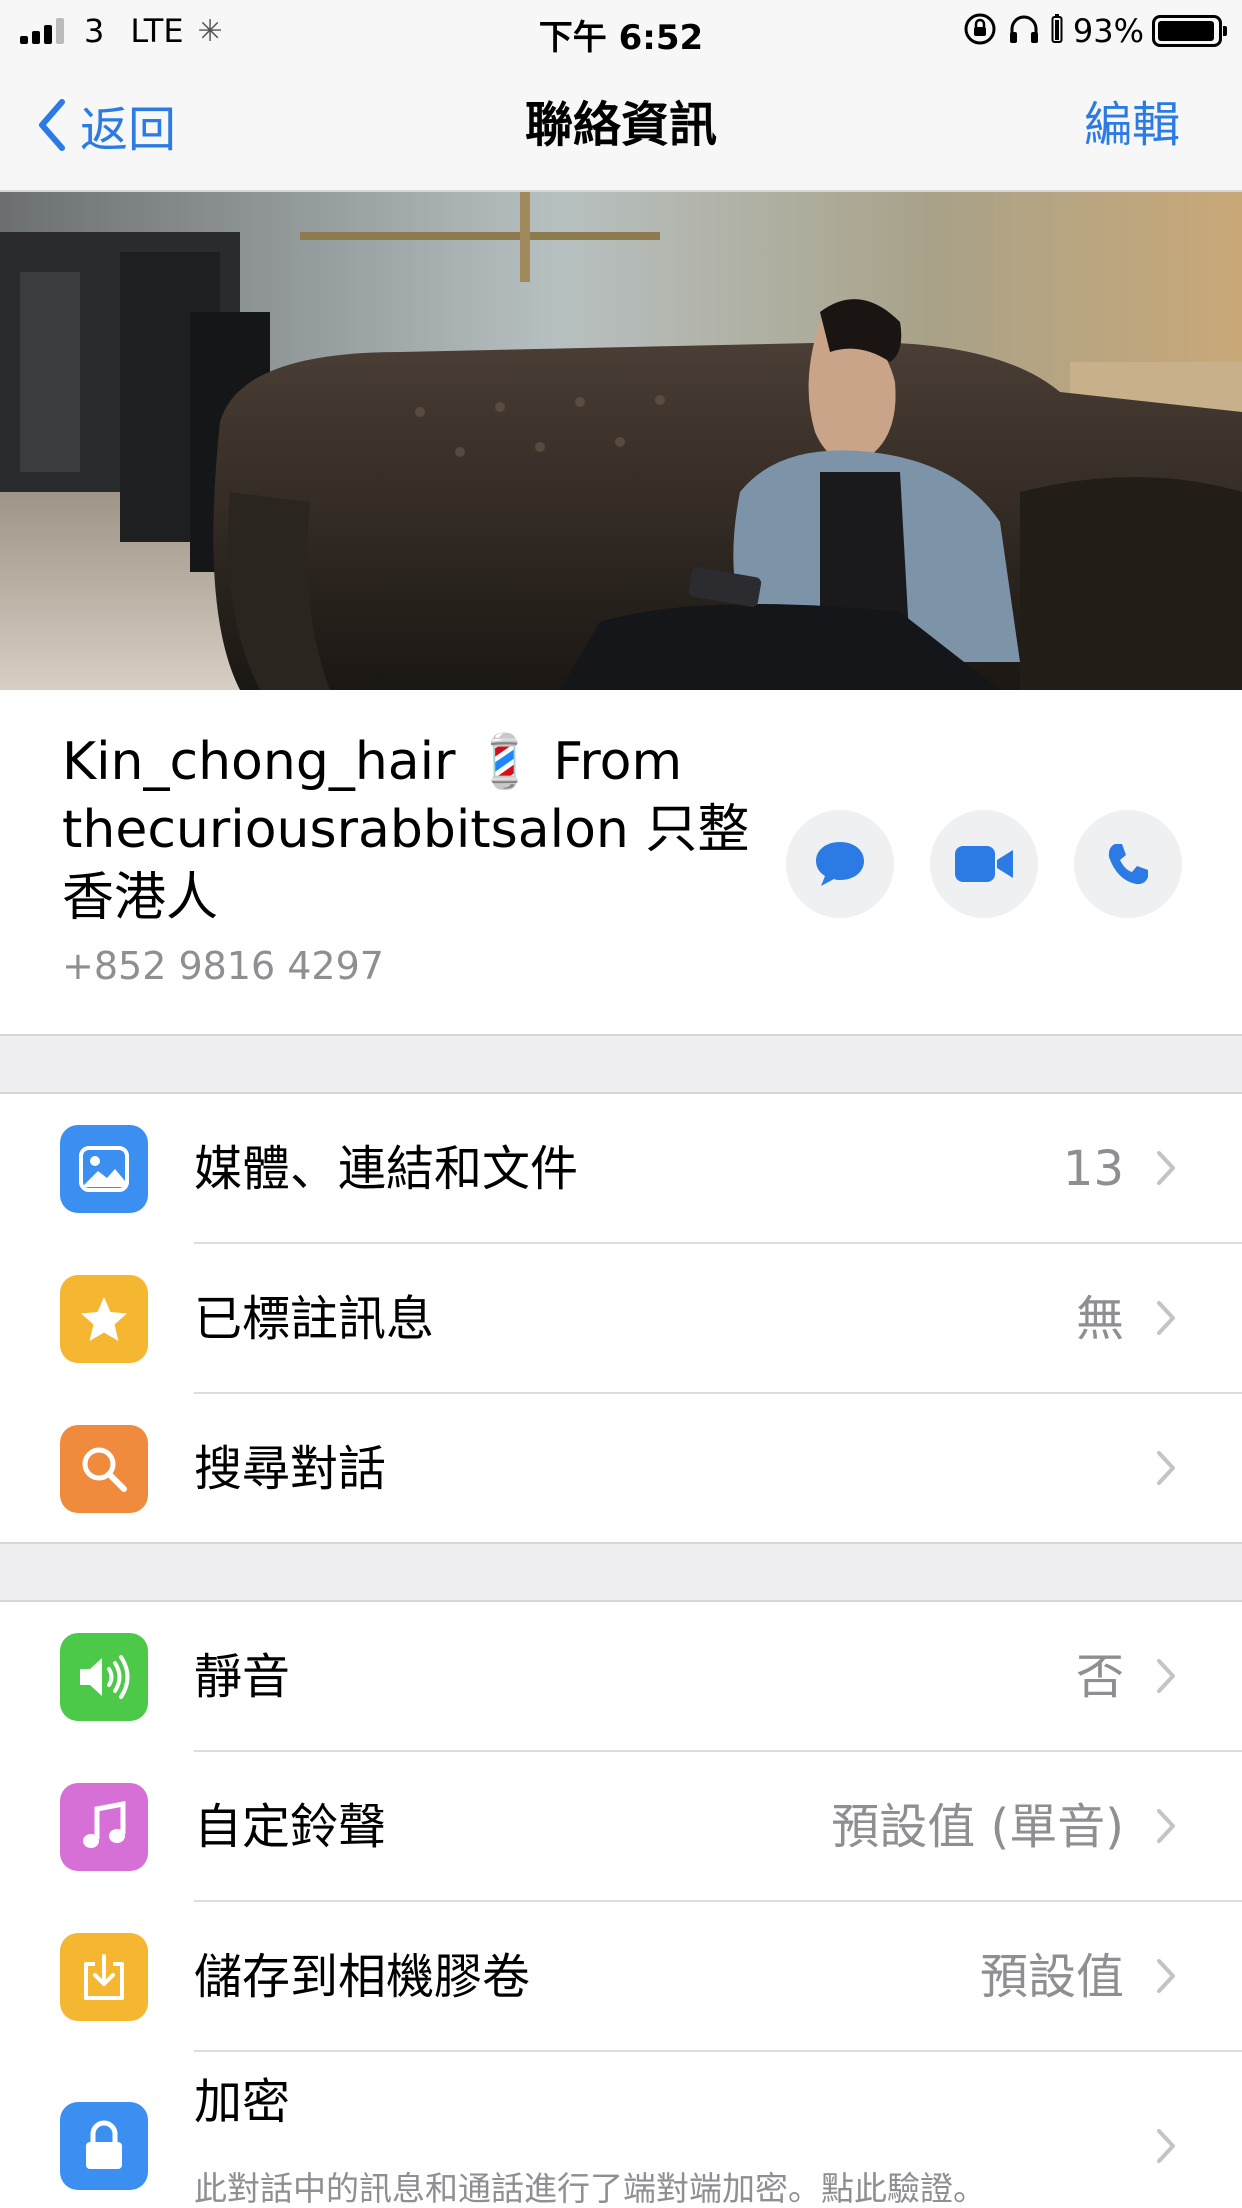  Describe the element at coordinates (104, 1677) in the screenshot. I see `speaker-icon` at that location.